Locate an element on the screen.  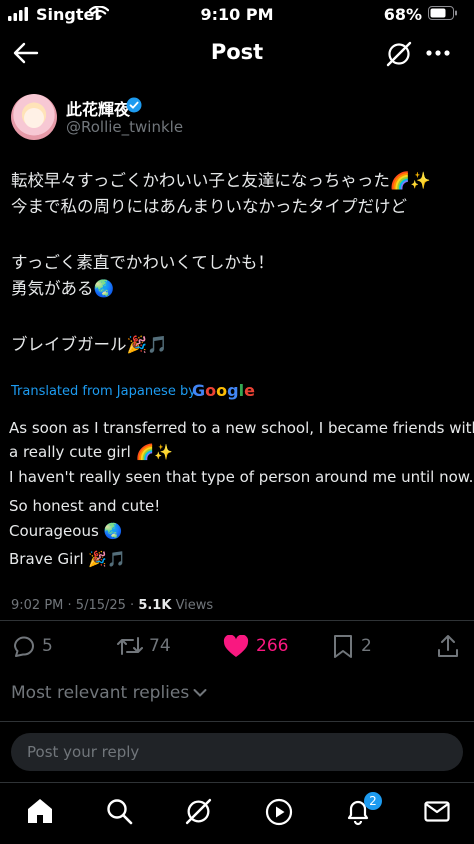
grok-tab-icon is located at coordinates (198, 811).